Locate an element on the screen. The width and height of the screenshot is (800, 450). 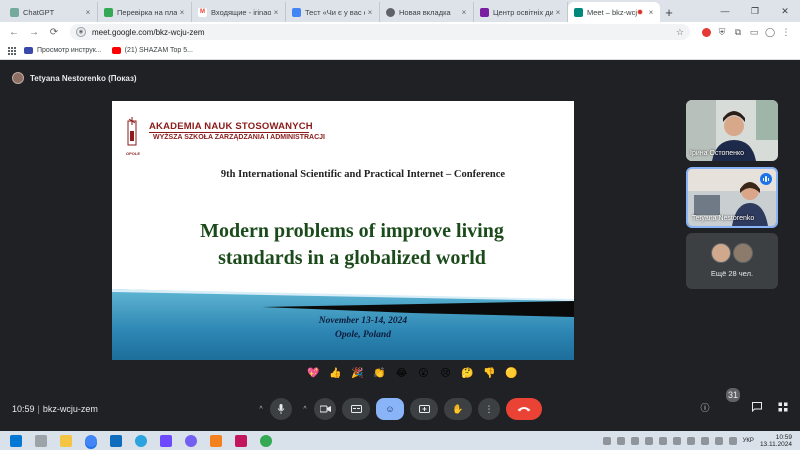
mic-options-chevron-icon: ^ is located at coordinates (261, 409).